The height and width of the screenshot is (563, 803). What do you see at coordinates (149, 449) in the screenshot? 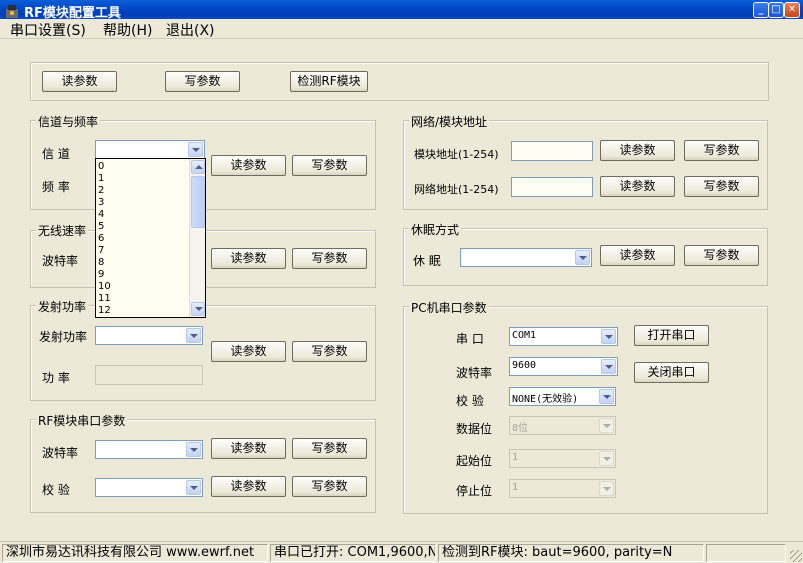
I see `rf-baud-select` at bounding box center [149, 449].